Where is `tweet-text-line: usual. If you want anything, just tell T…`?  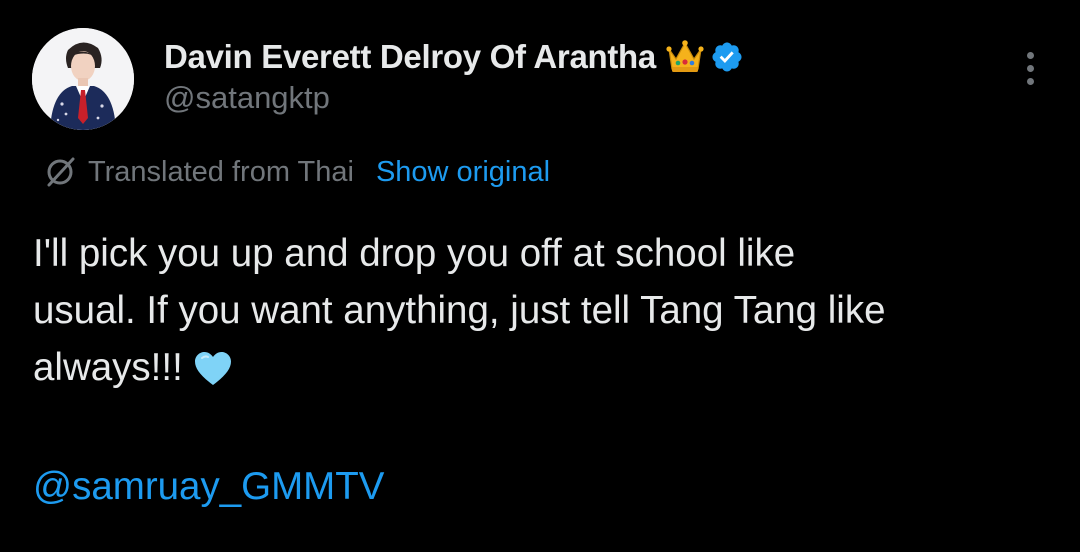
tweet-text-line: usual. If you want anything, just tell T… is located at coordinates (459, 310).